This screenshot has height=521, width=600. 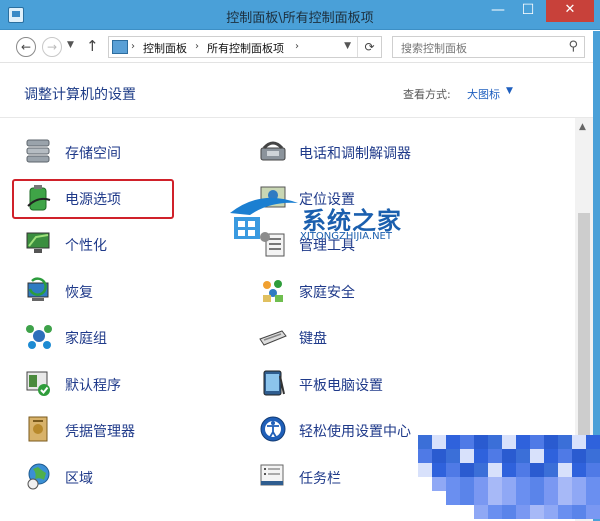 What do you see at coordinates (38, 383) in the screenshot?
I see `default-programs-icon` at bounding box center [38, 383].